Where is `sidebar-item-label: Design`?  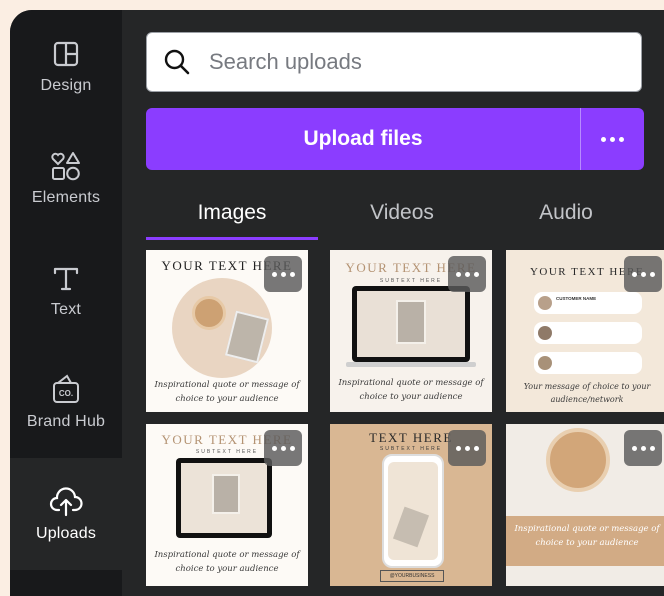 sidebar-item-label: Design is located at coordinates (66, 85).